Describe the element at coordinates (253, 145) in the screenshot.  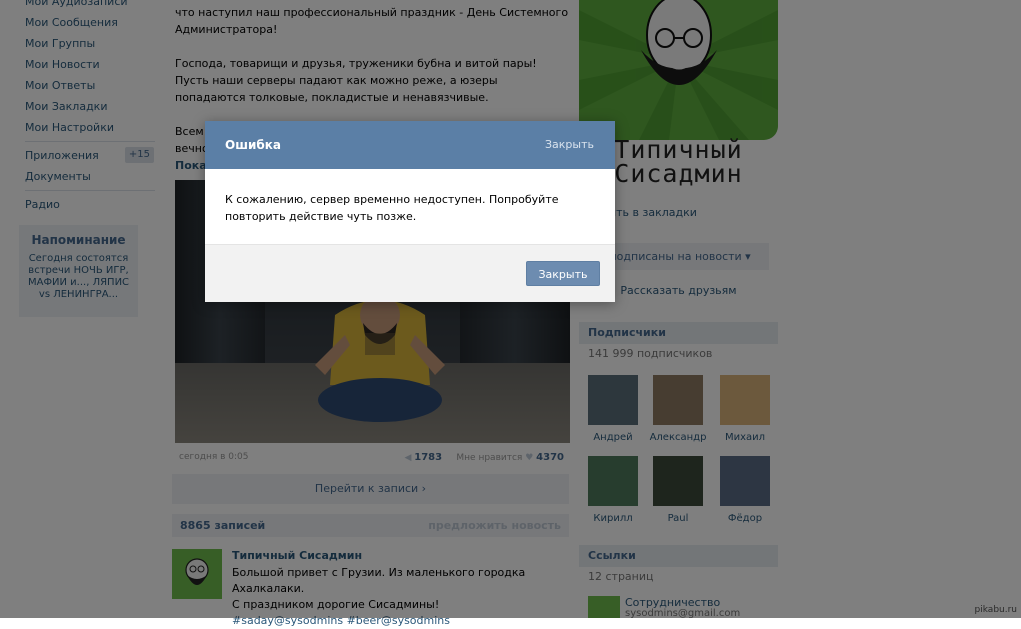
I see `dialog-title: Ошибка` at that location.